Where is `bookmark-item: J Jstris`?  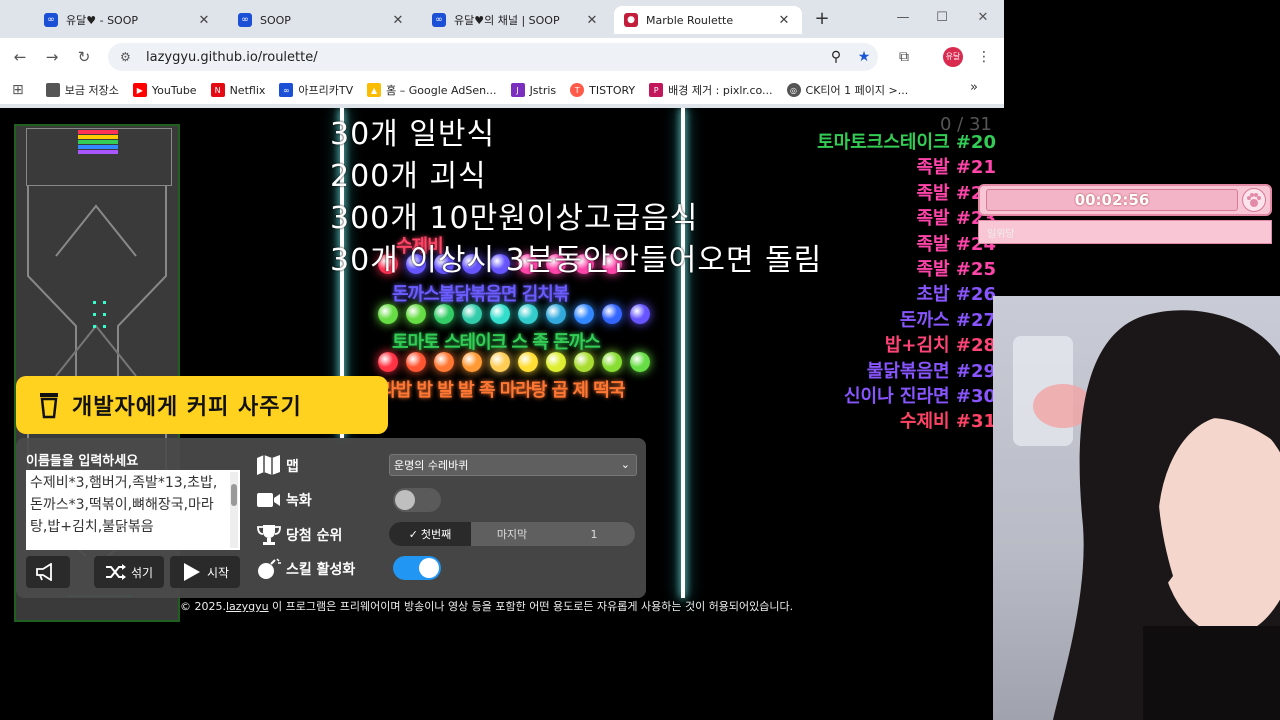
bookmark-item: J Jstris is located at coordinates (533, 90).